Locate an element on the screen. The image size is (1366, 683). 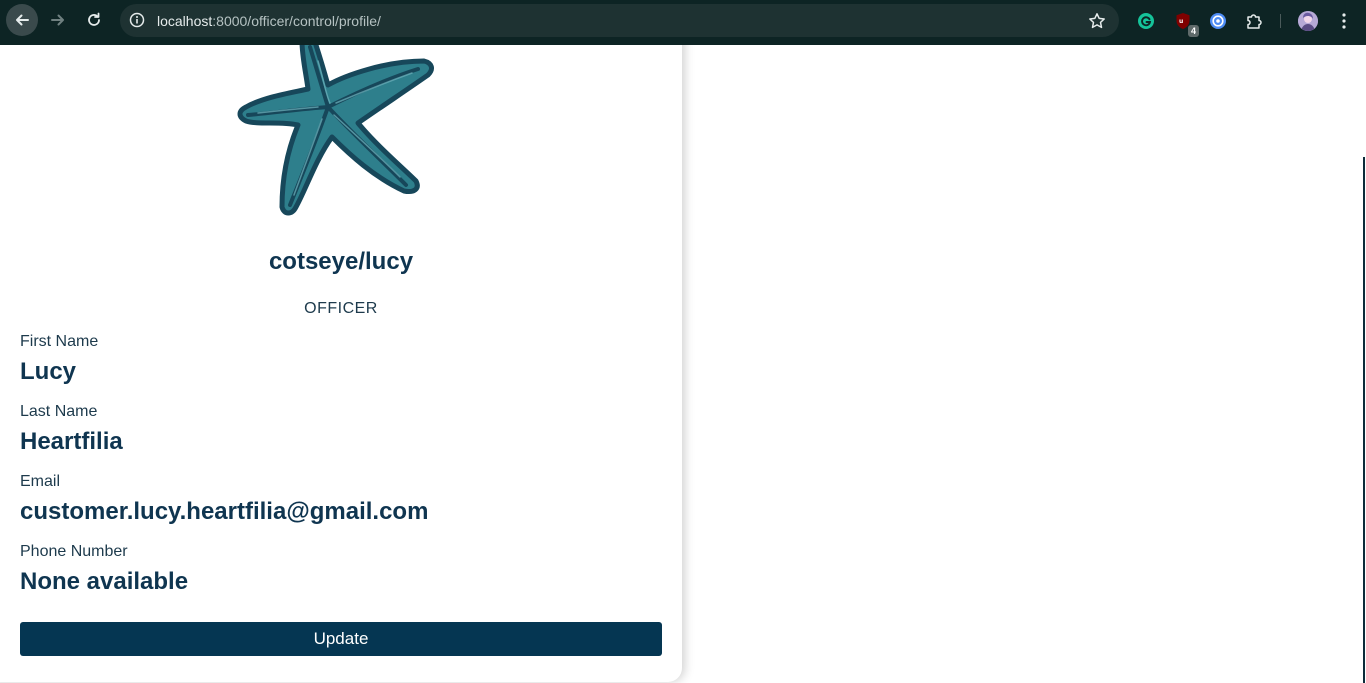
reload-button is located at coordinates (94, 20).